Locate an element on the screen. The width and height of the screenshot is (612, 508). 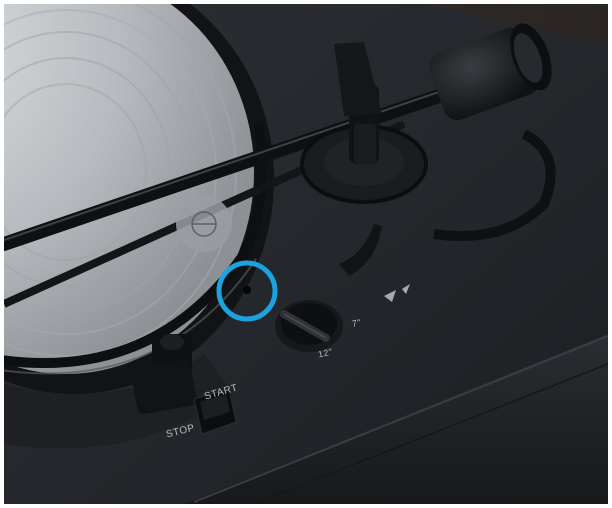
lift-disc is located at coordinates (204, 224).